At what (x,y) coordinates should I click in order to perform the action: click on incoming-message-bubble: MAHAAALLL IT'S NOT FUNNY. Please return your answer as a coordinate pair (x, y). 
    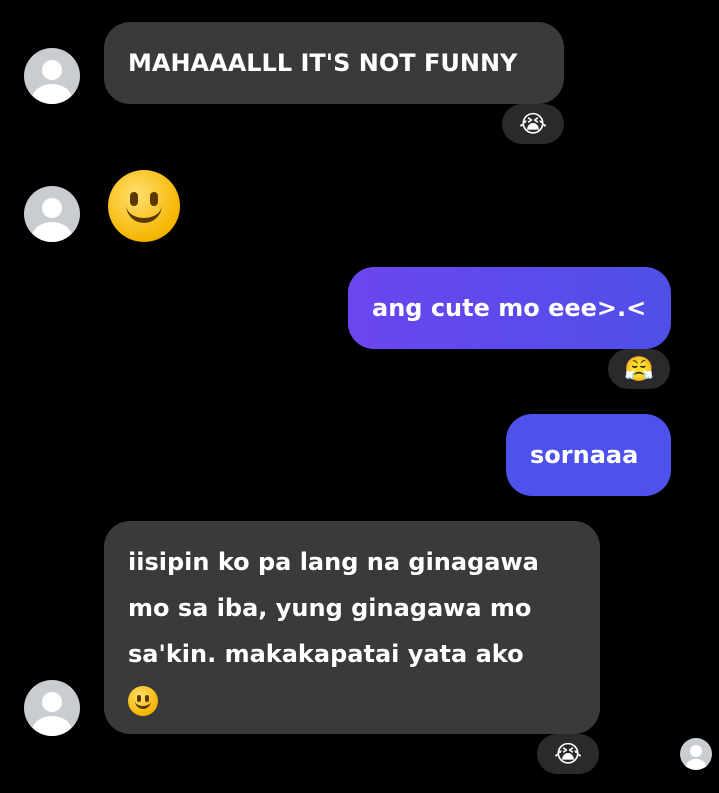
    Looking at the image, I should click on (334, 63).